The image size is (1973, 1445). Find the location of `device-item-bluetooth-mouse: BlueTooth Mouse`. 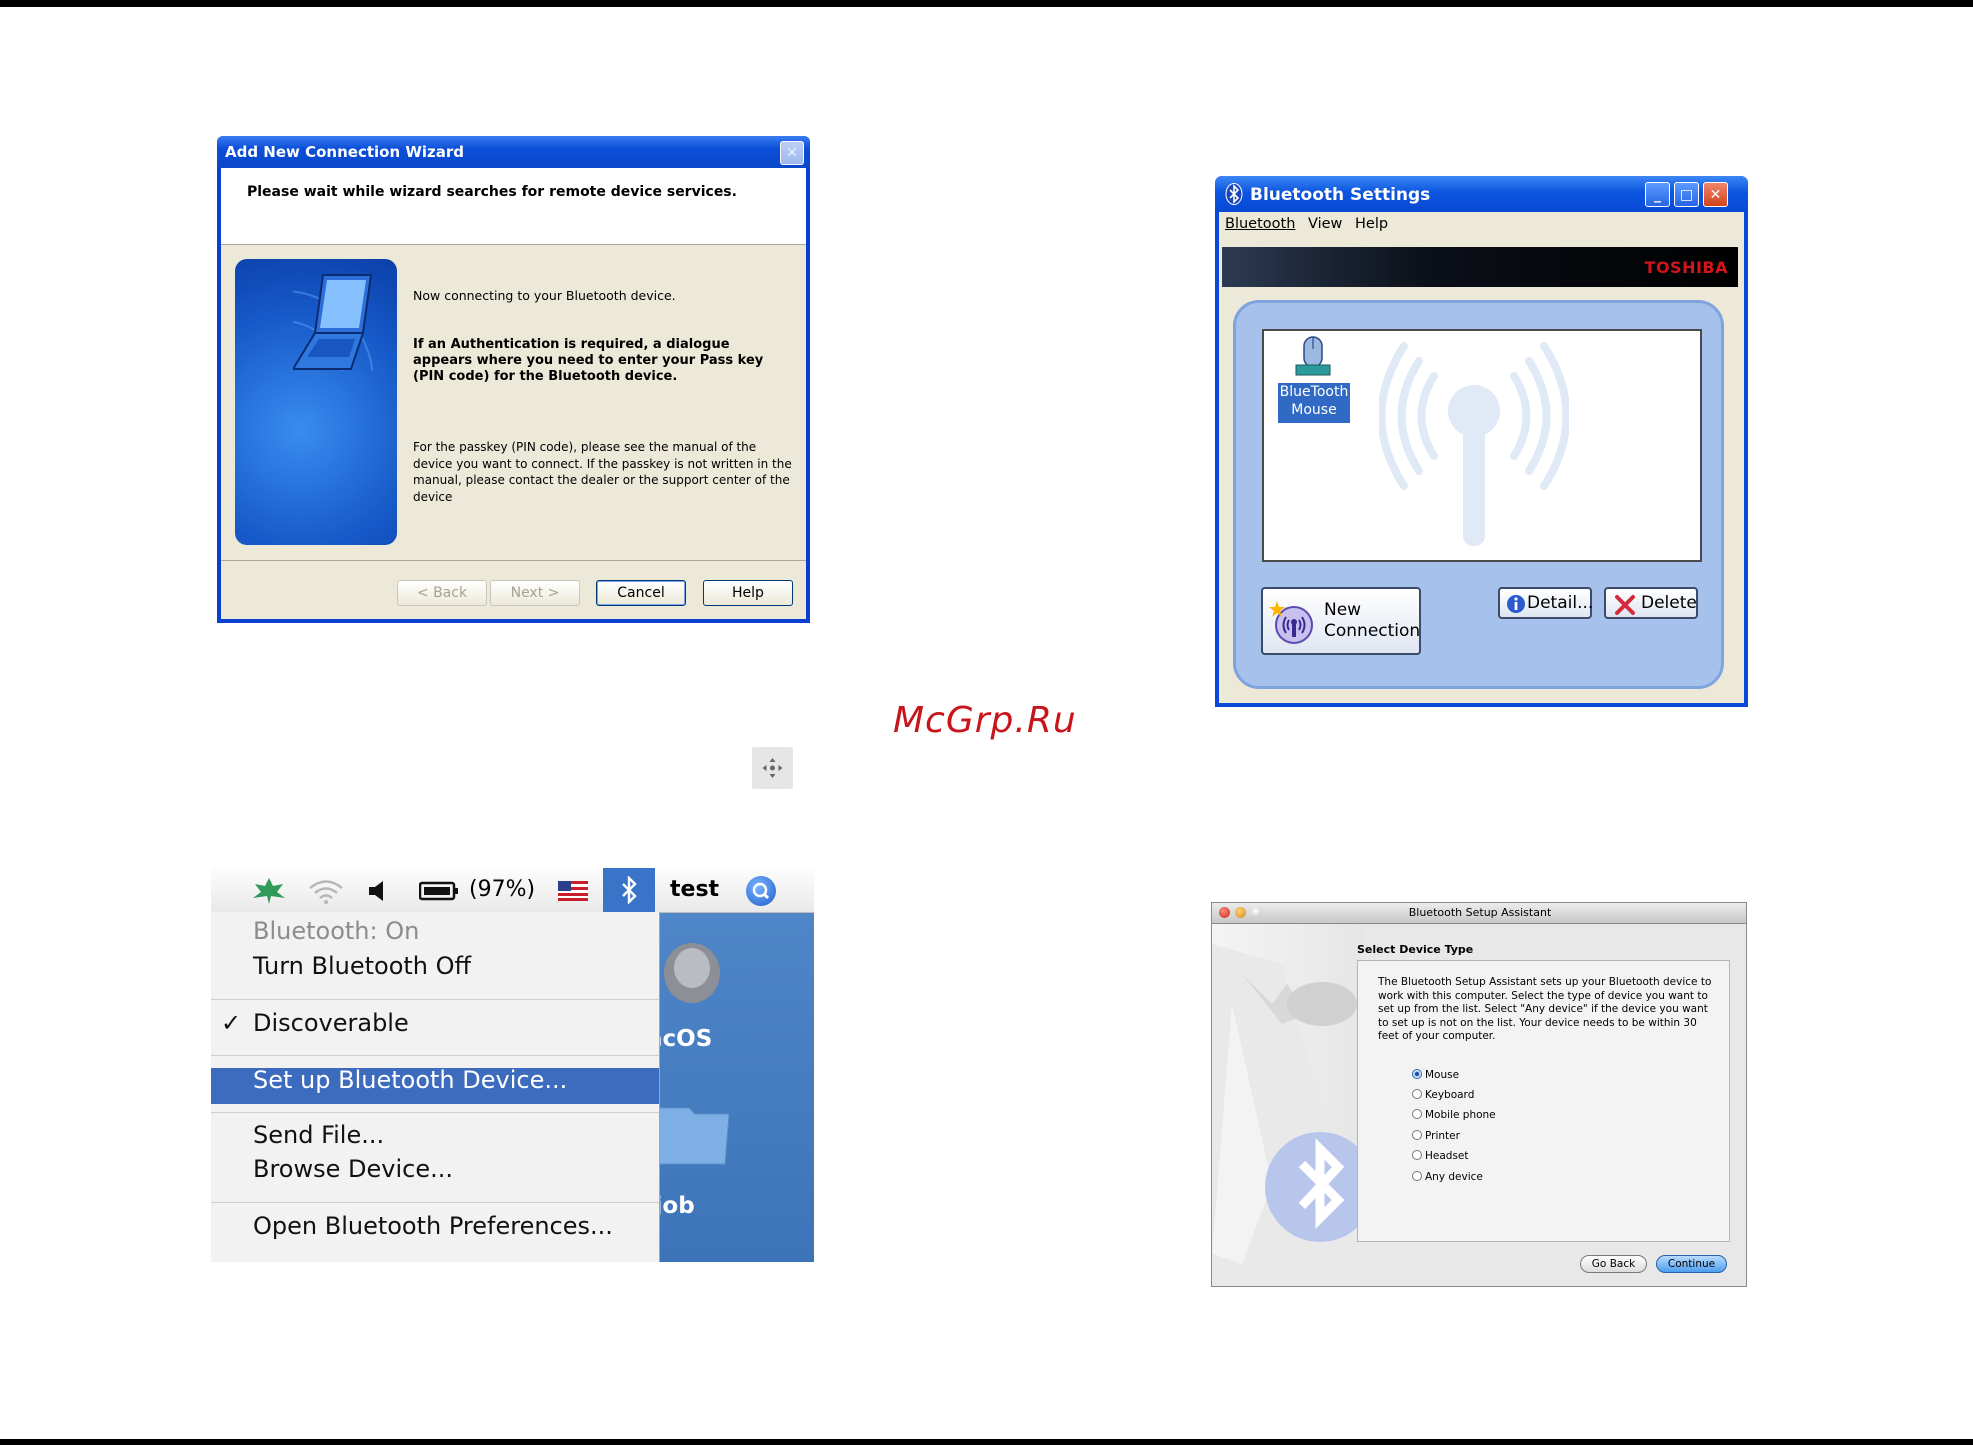

device-item-bluetooth-mouse: BlueTooth Mouse is located at coordinates (1314, 403).